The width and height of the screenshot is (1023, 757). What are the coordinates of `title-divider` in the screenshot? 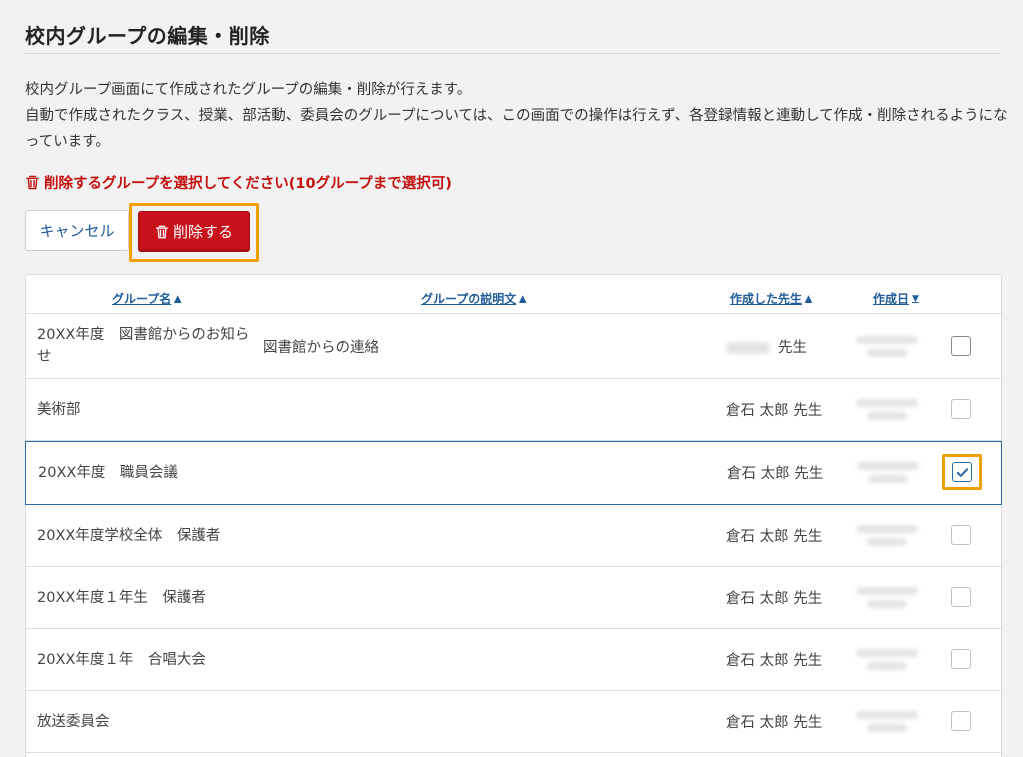 It's located at (513, 53).